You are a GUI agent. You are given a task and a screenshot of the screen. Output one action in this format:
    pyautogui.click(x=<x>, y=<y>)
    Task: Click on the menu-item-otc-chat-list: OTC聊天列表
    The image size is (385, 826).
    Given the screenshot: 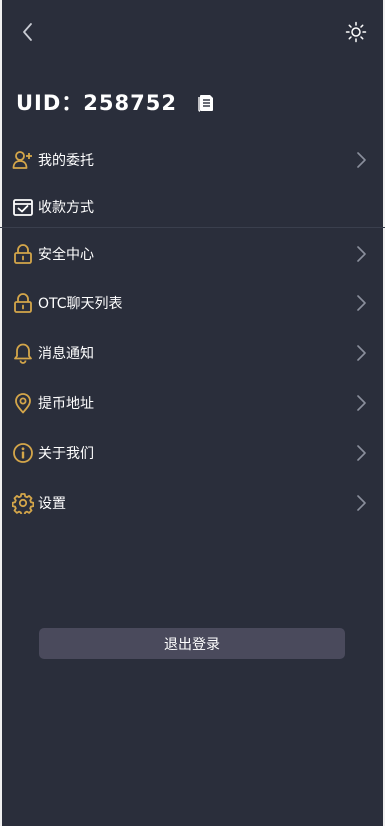 What is the action you would take?
    pyautogui.click(x=192, y=303)
    